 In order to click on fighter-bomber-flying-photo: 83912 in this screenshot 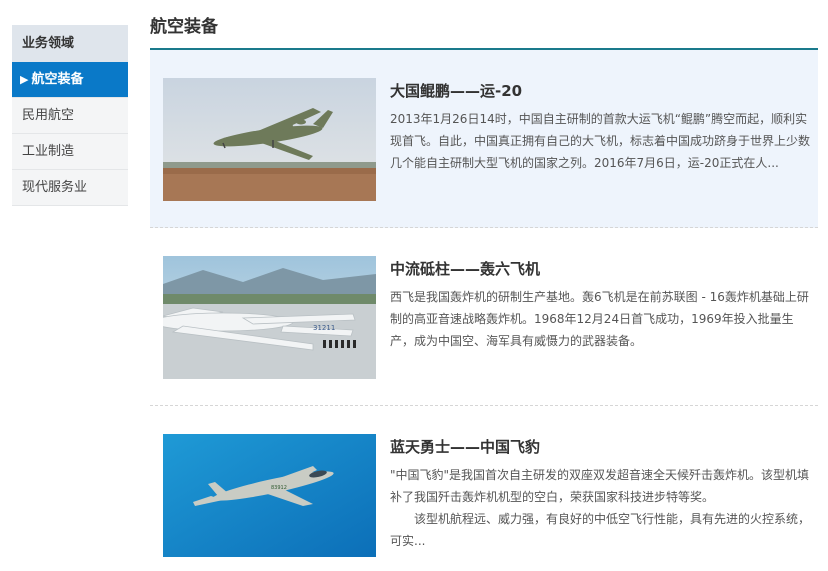, I will do `click(269, 495)`.